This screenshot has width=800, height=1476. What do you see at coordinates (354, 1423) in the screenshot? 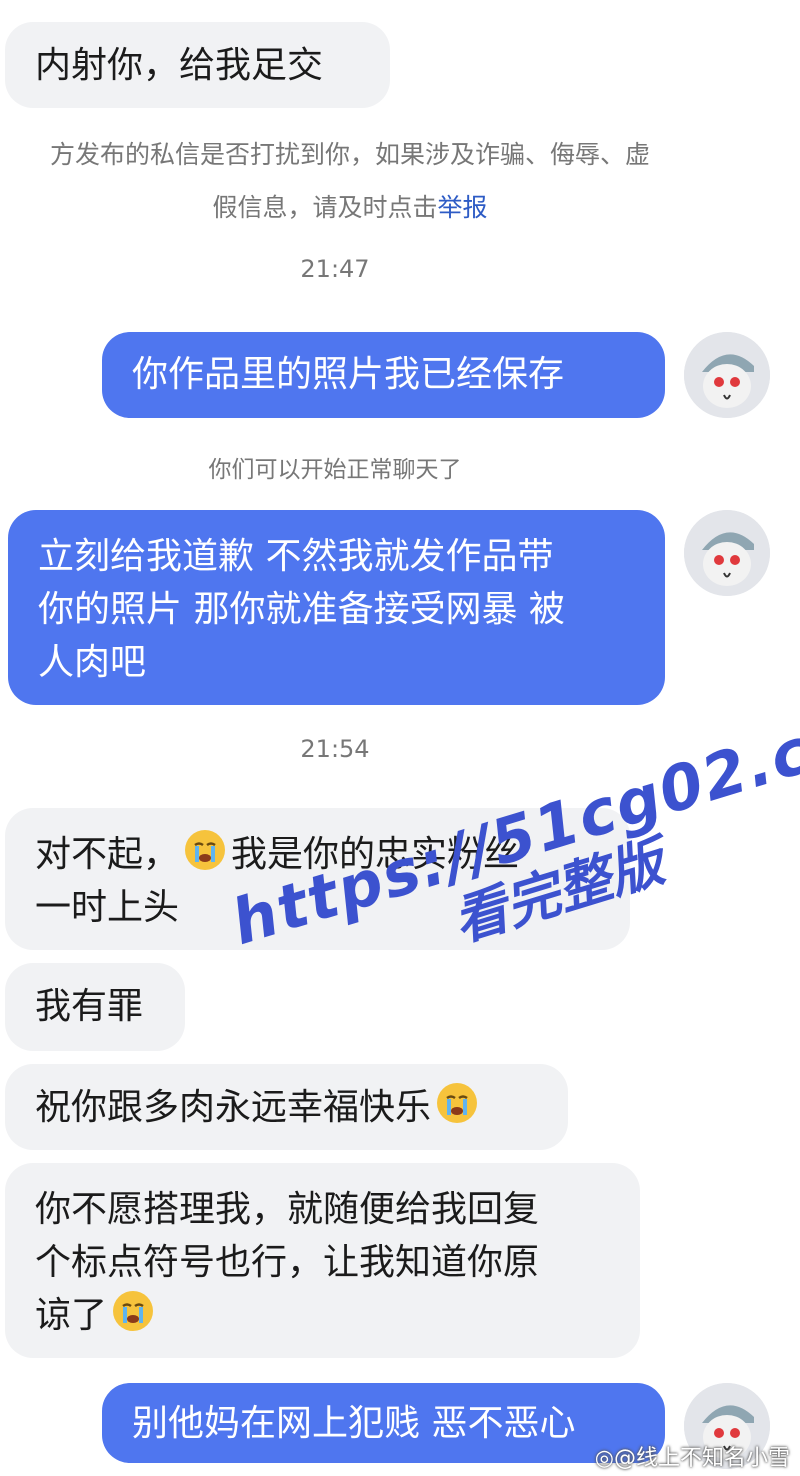
I see `message-text: 别他妈在网上犯贱 恶不恶心` at bounding box center [354, 1423].